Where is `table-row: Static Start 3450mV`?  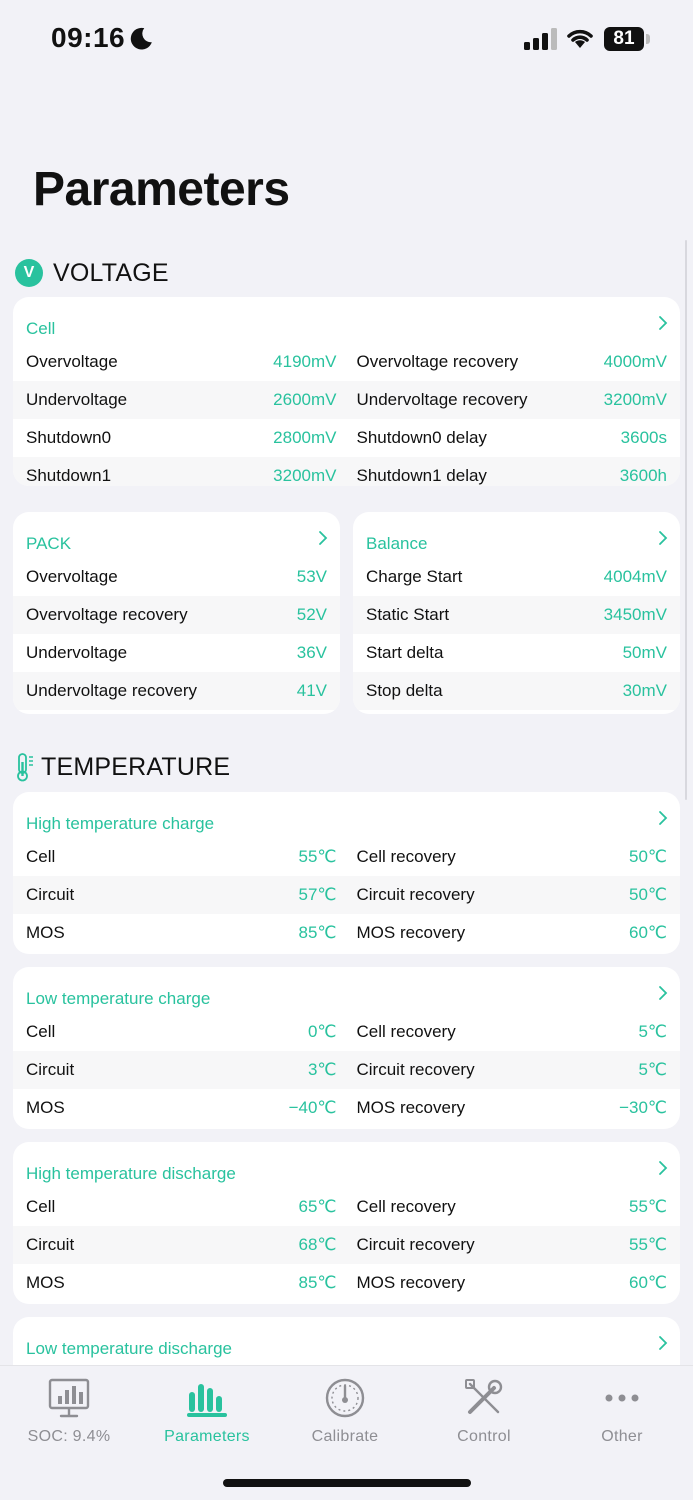
table-row: Static Start 3450mV is located at coordinates (516, 615).